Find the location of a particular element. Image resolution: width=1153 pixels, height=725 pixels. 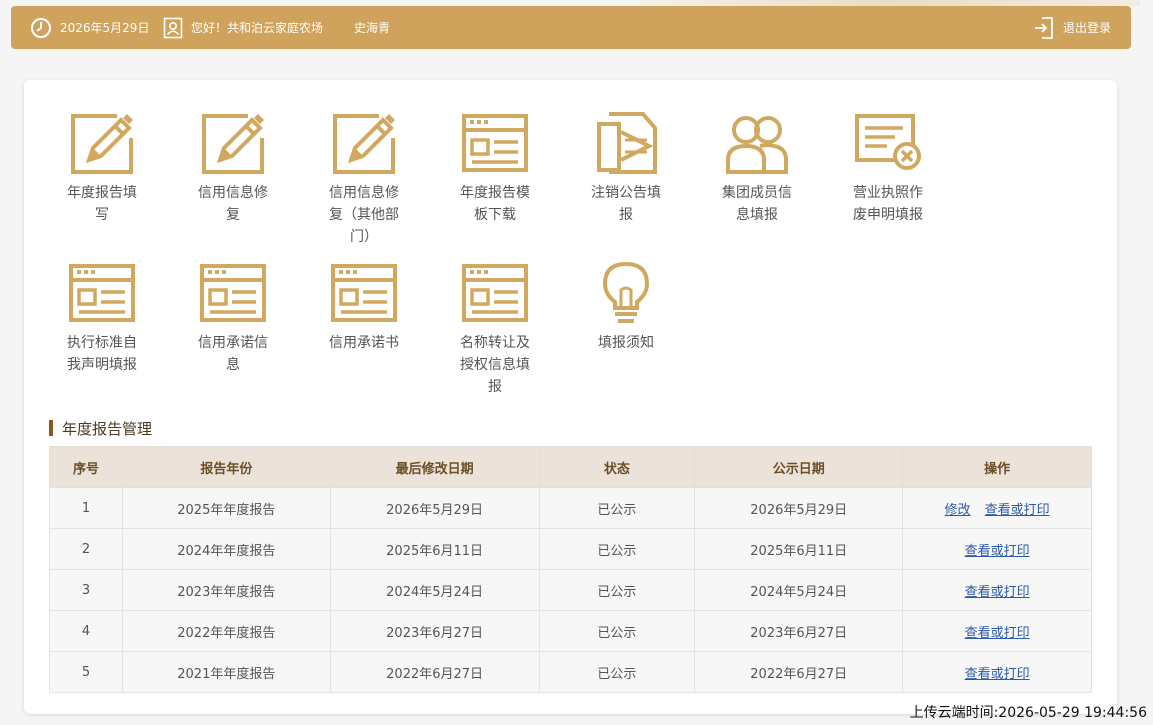

tile-label: 信用信息修复 is located at coordinates (233, 204).